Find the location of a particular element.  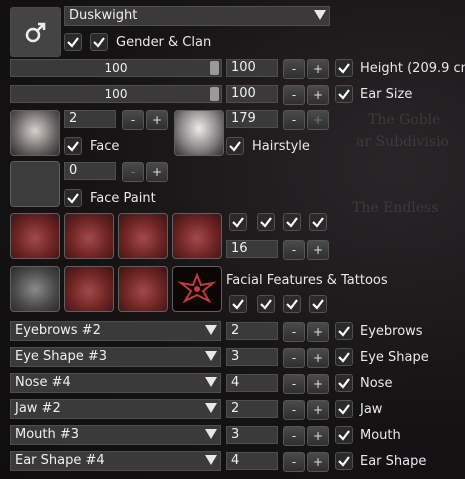

mouth-minus-button: - is located at coordinates (294, 436).